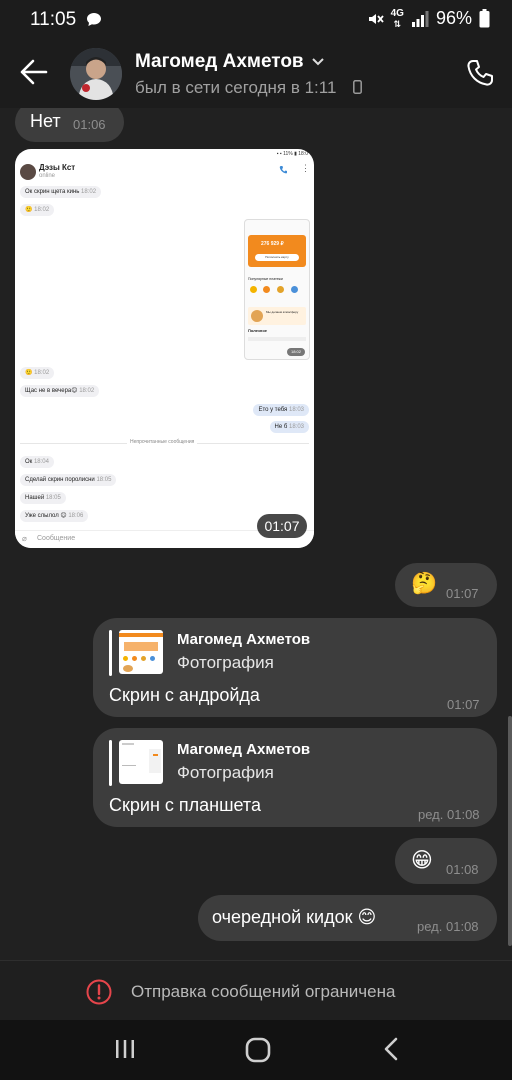  Describe the element at coordinates (446, 861) in the screenshot. I see `message-outgoing: 😁 01:08` at that location.